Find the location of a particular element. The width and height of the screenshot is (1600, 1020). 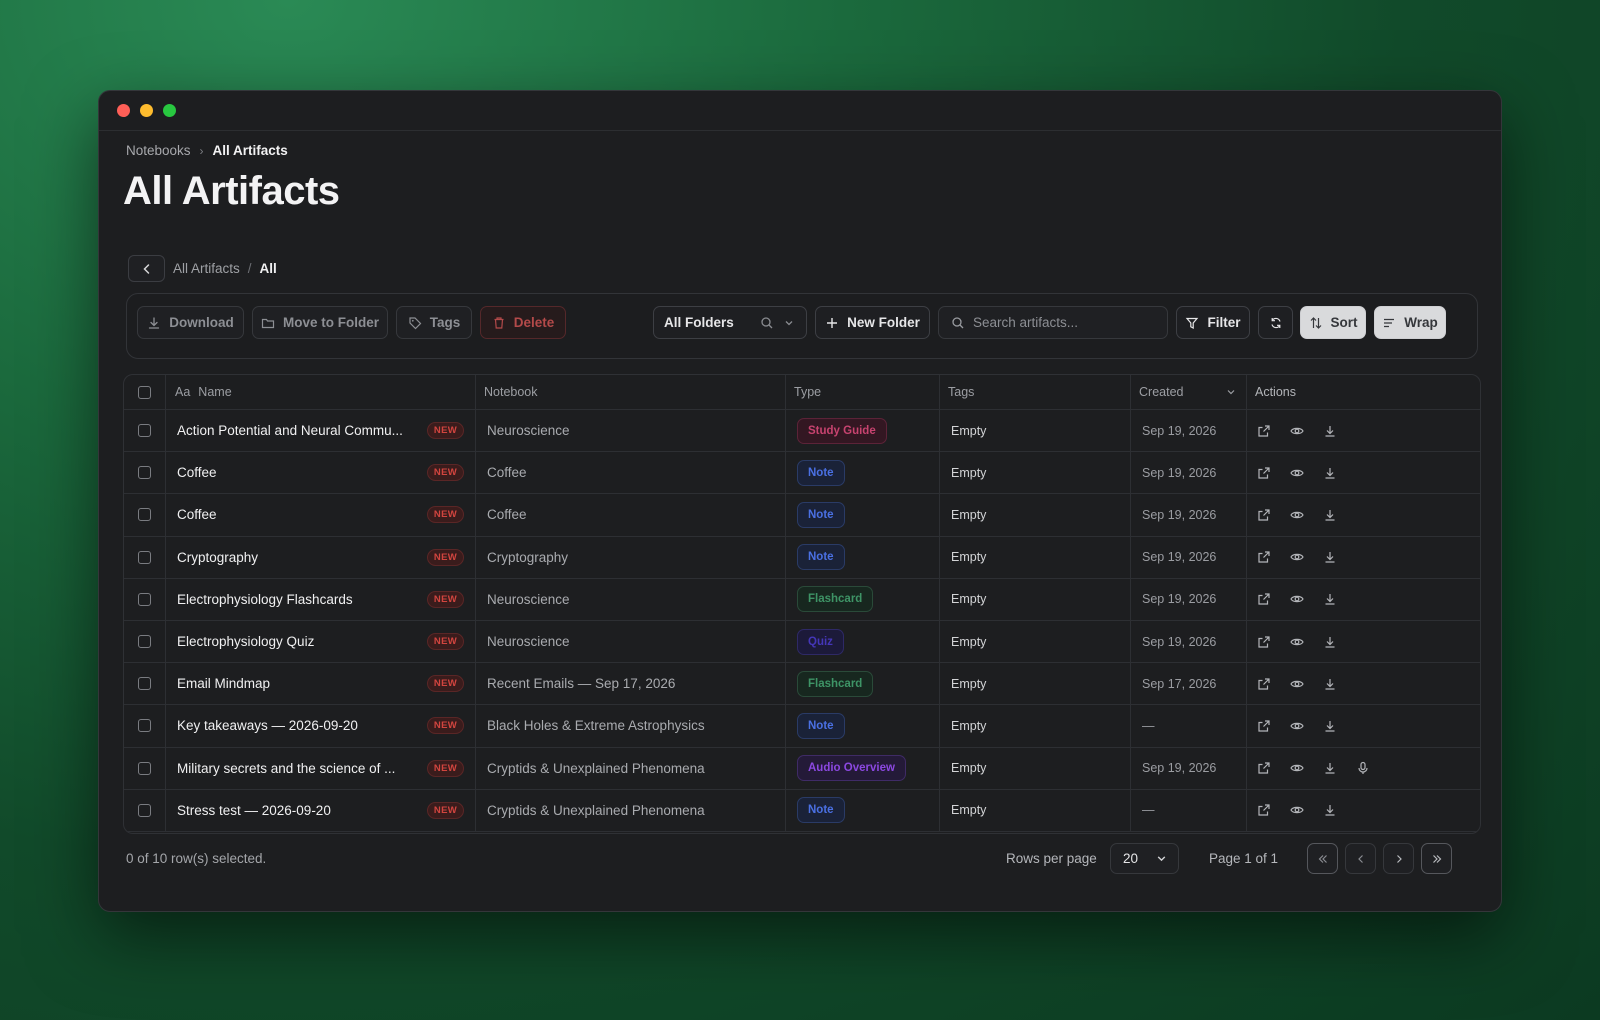

first-page-button is located at coordinates (1322, 858).